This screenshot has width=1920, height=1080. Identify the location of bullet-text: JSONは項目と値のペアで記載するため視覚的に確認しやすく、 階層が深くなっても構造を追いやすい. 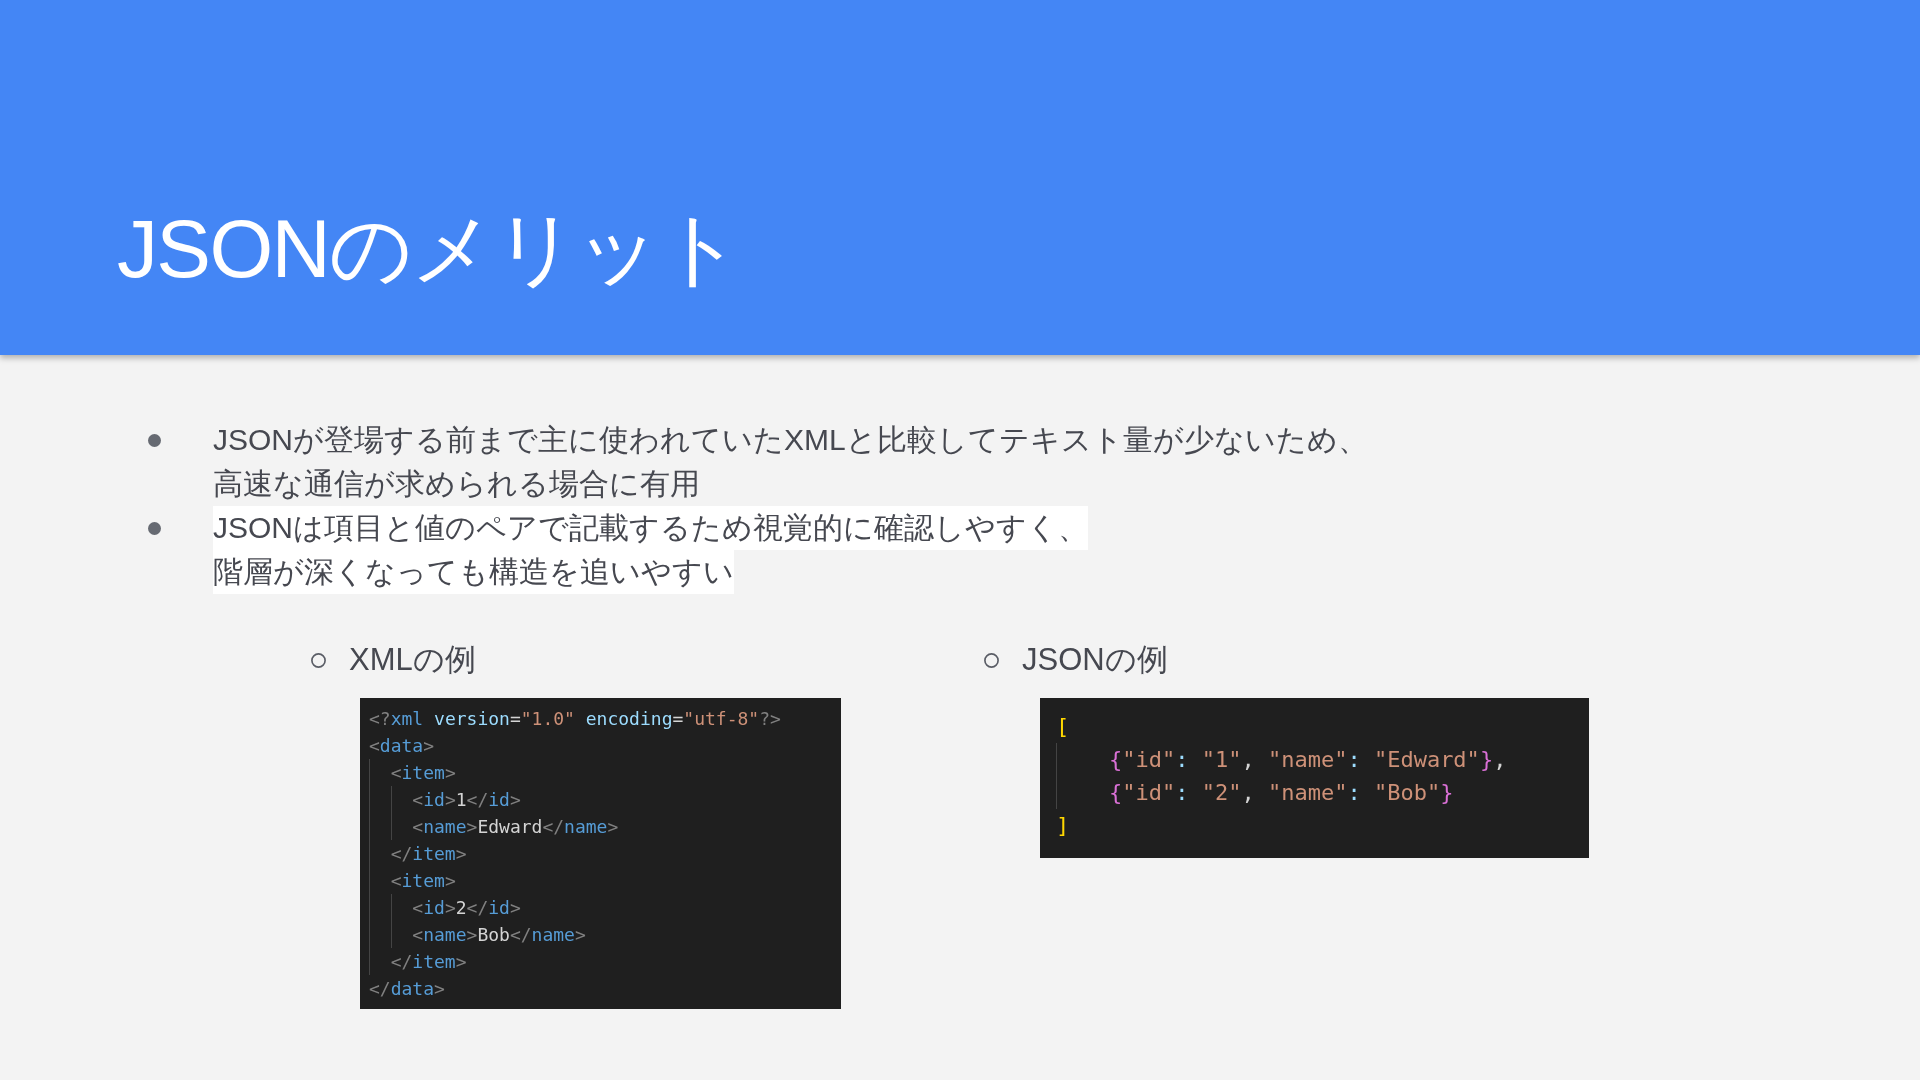
(650, 550).